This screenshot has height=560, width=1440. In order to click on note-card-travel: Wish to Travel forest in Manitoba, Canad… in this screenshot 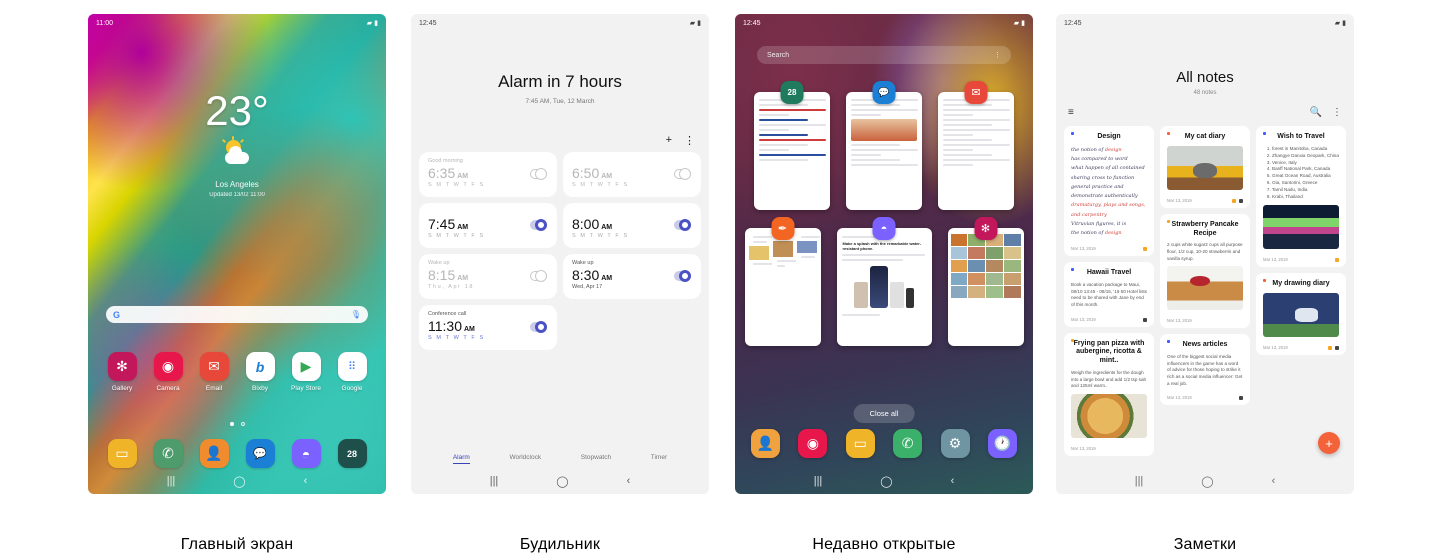, I will do `click(1301, 196)`.